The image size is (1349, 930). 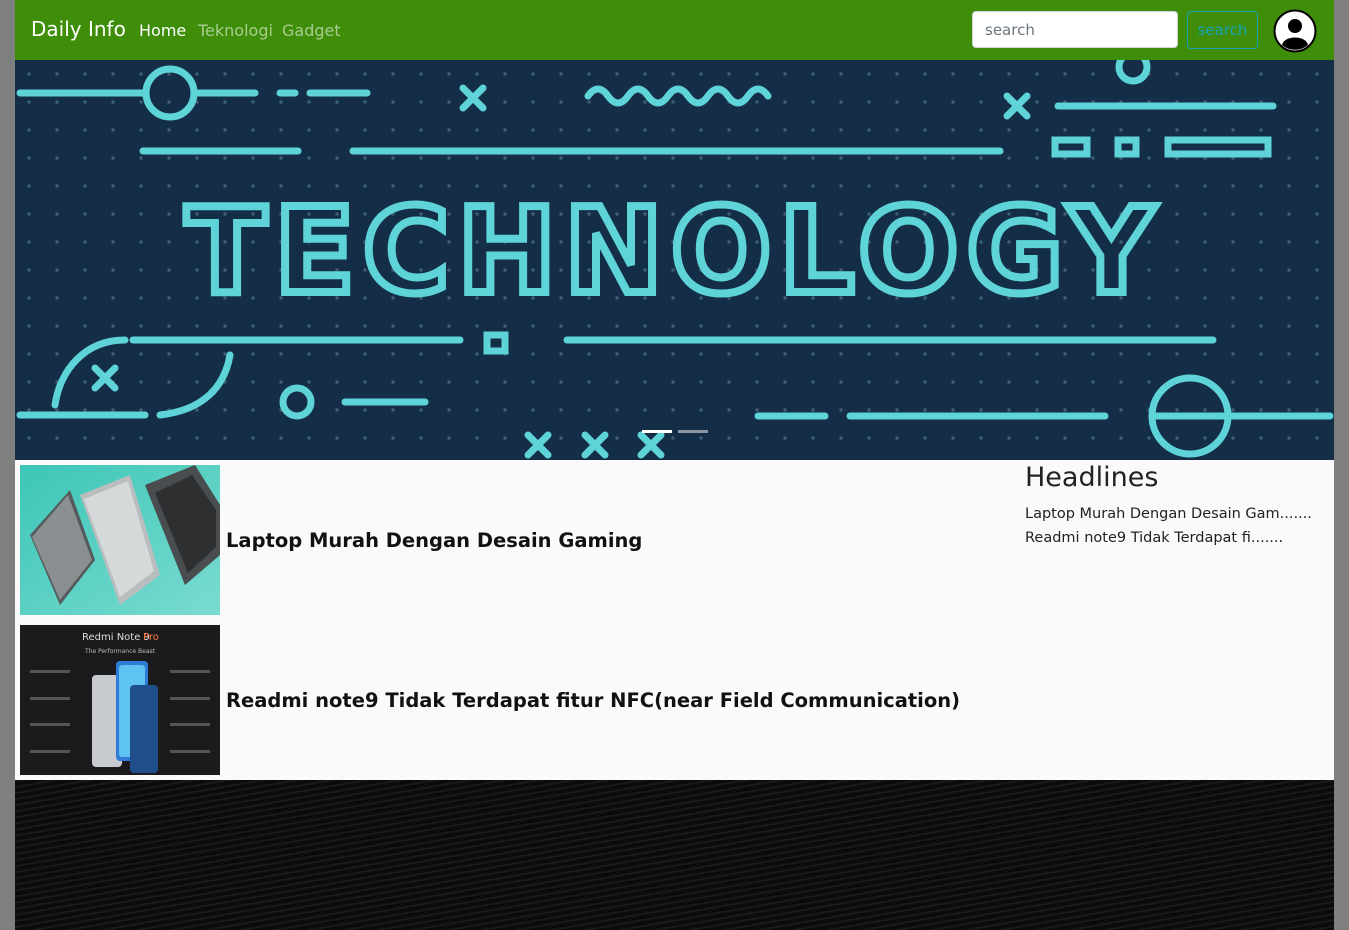 I want to click on search-button: search, so click(x=1222, y=30).